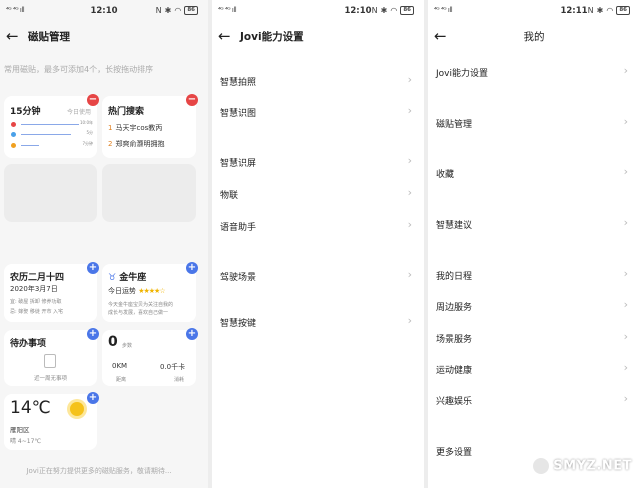  Describe the element at coordinates (534, 173) in the screenshot. I see `menu-item-favorites: 收藏 ›` at that location.